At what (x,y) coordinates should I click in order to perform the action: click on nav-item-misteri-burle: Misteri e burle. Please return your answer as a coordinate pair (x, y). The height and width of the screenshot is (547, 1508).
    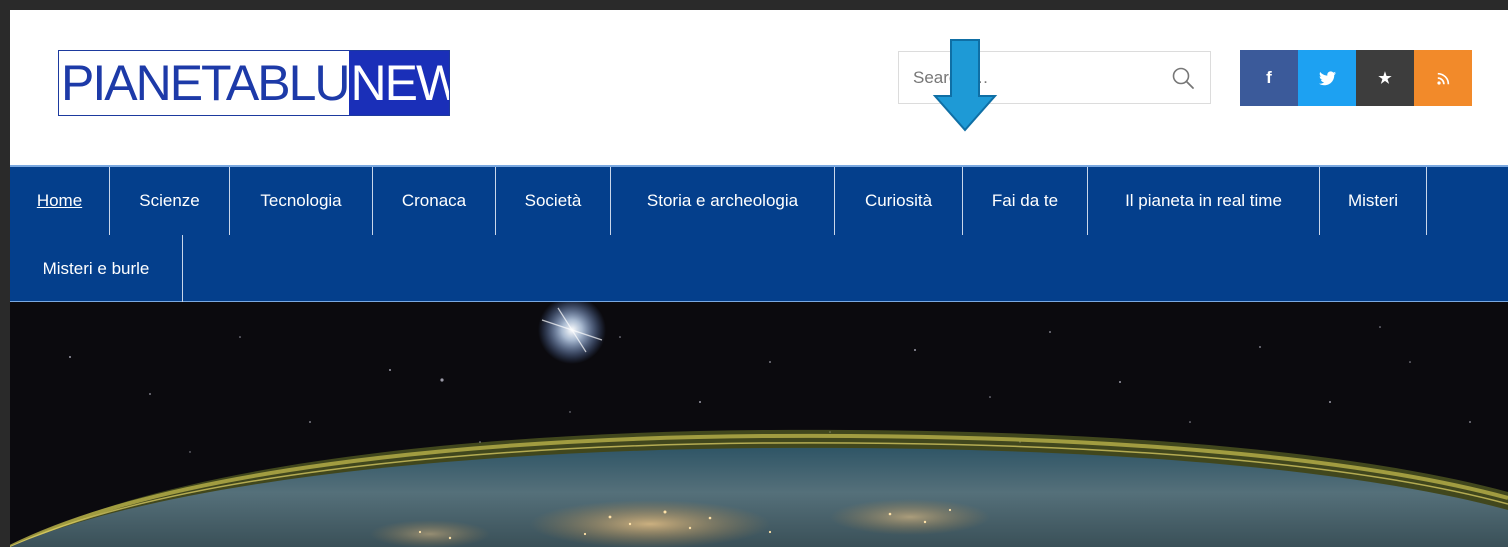
    Looking at the image, I should click on (96, 269).